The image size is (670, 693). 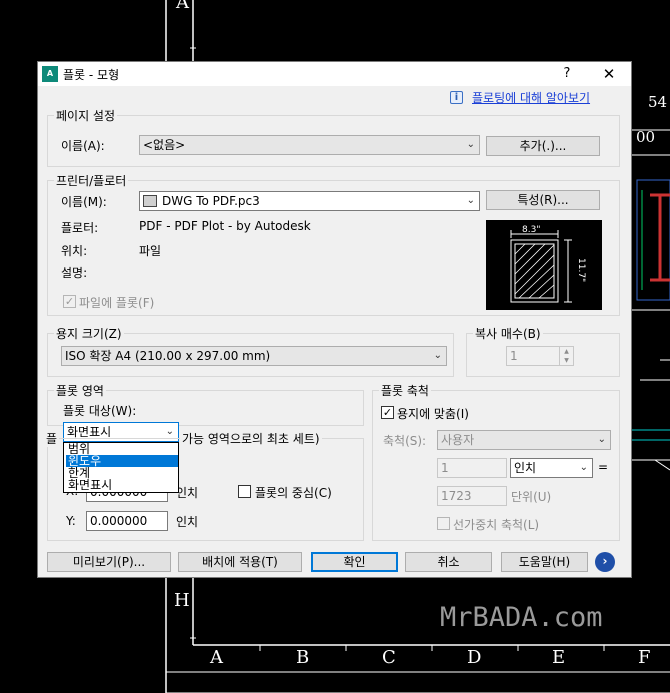 I want to click on scale-value1-input: 1, so click(x=472, y=468).